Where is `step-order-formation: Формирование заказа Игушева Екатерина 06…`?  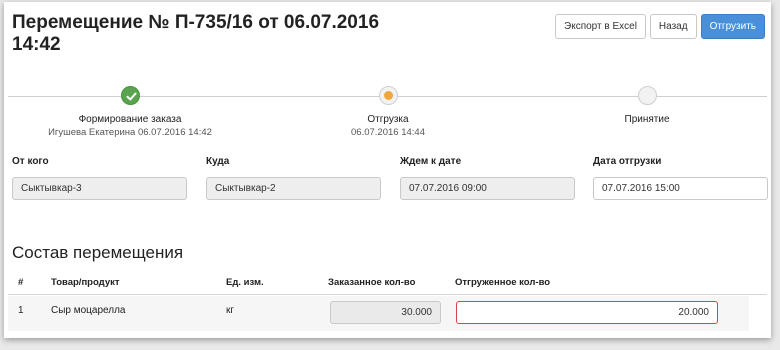
step-order-formation: Формирование заказа Игушева Екатерина 06… is located at coordinates (130, 112).